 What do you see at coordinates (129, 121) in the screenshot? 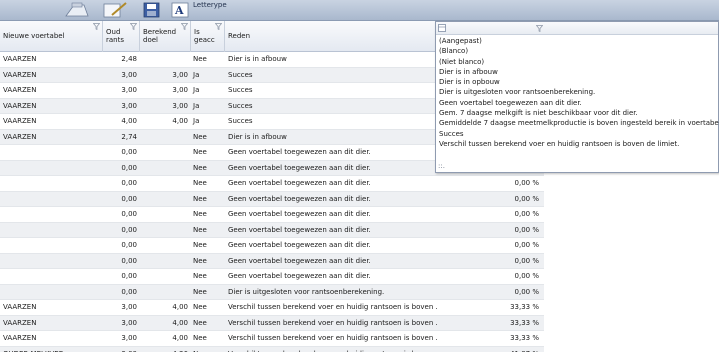
I see `cell-oud-rants: 4,00` at bounding box center [129, 121].